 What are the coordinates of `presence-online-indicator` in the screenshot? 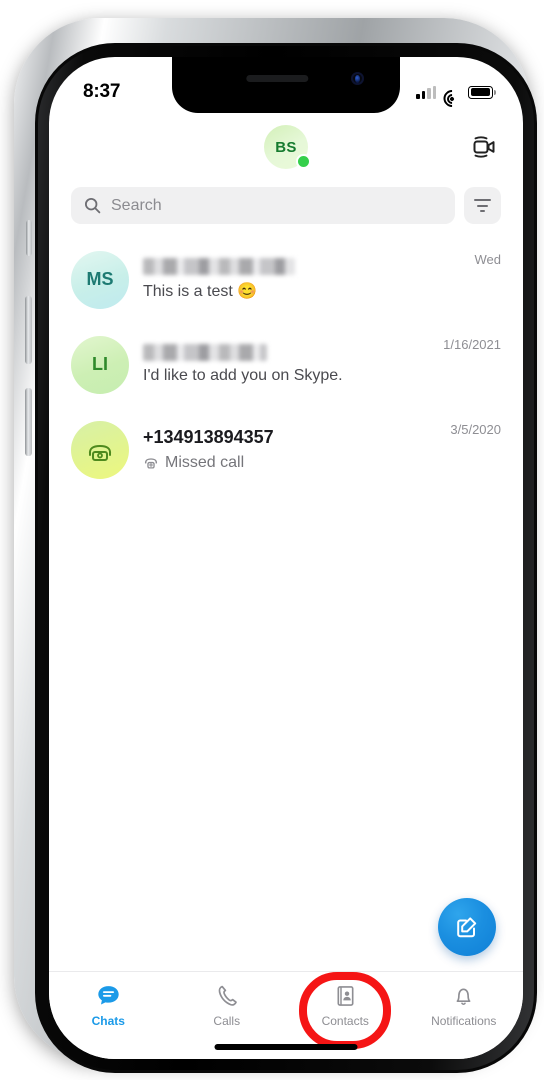 It's located at (303, 161).